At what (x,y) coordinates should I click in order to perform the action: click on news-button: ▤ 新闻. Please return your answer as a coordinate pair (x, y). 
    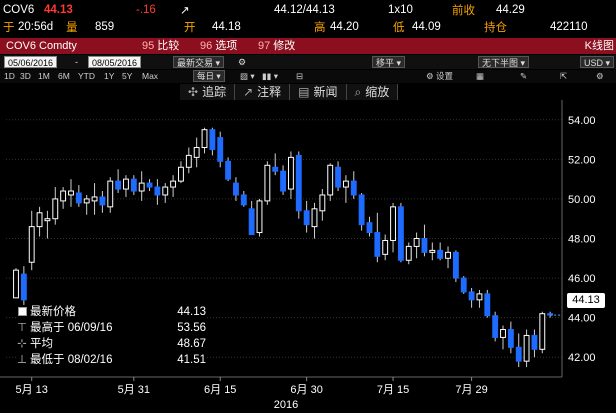
    Looking at the image, I should click on (318, 92).